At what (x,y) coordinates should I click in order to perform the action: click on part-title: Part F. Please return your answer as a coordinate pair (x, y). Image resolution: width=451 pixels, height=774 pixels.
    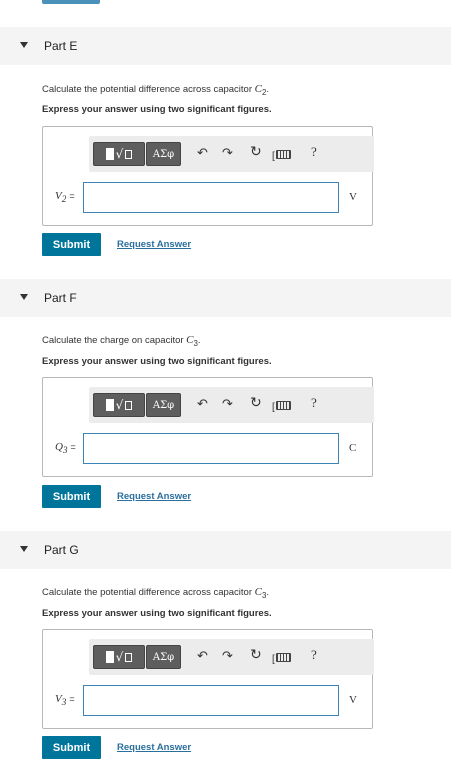
    Looking at the image, I should click on (60, 298).